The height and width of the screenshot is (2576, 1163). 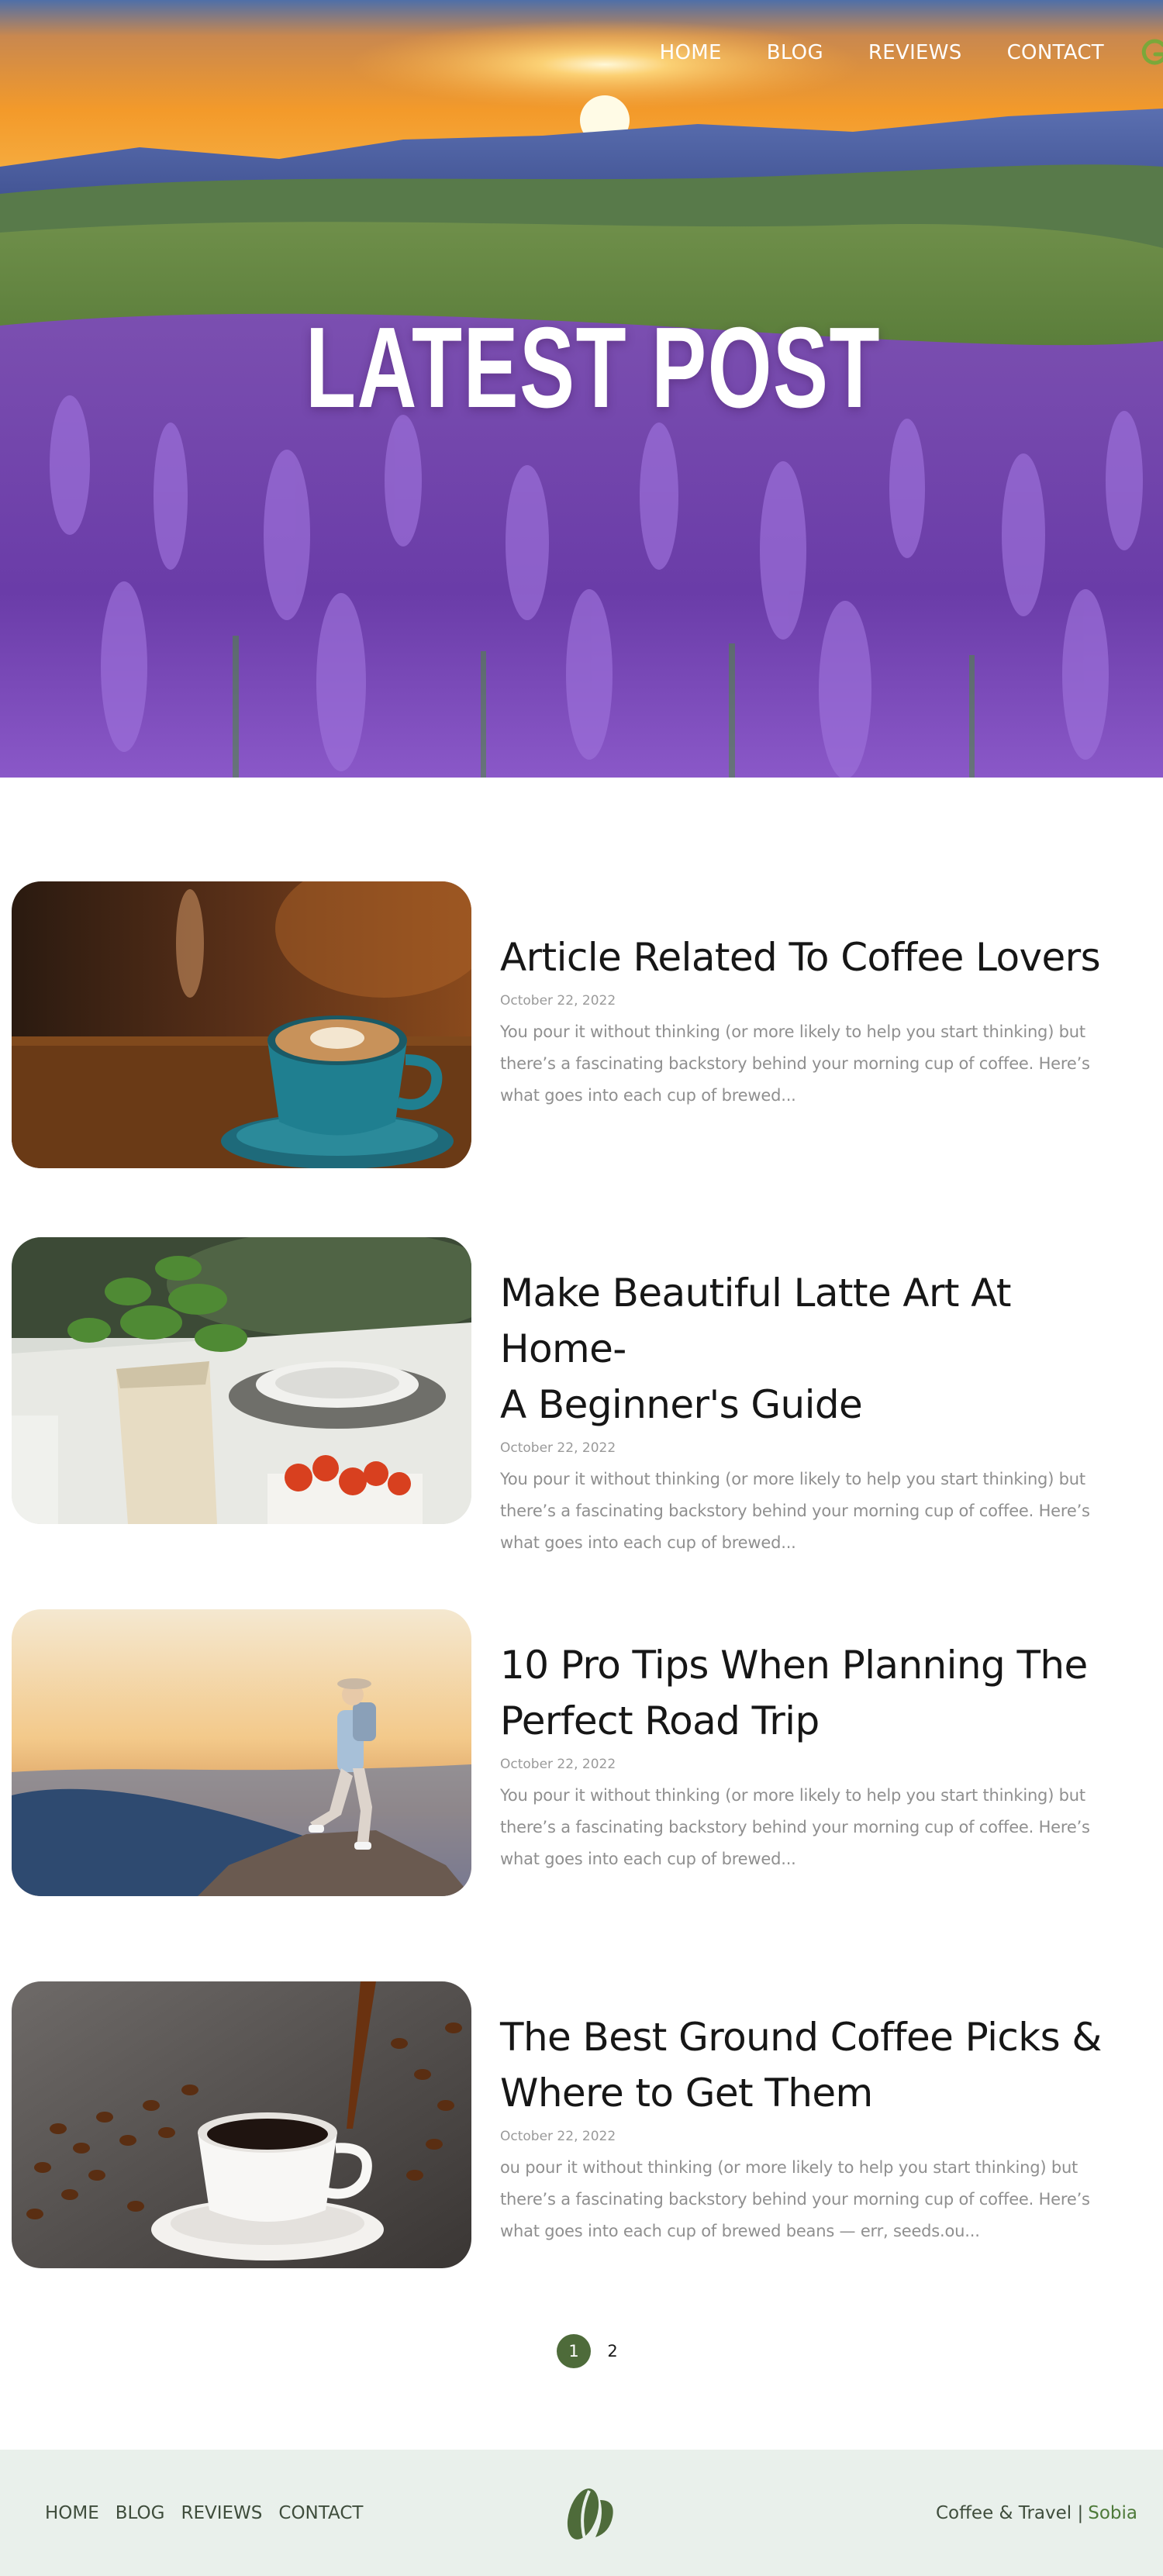 What do you see at coordinates (612, 2351) in the screenshot?
I see `page-2-button: 2` at bounding box center [612, 2351].